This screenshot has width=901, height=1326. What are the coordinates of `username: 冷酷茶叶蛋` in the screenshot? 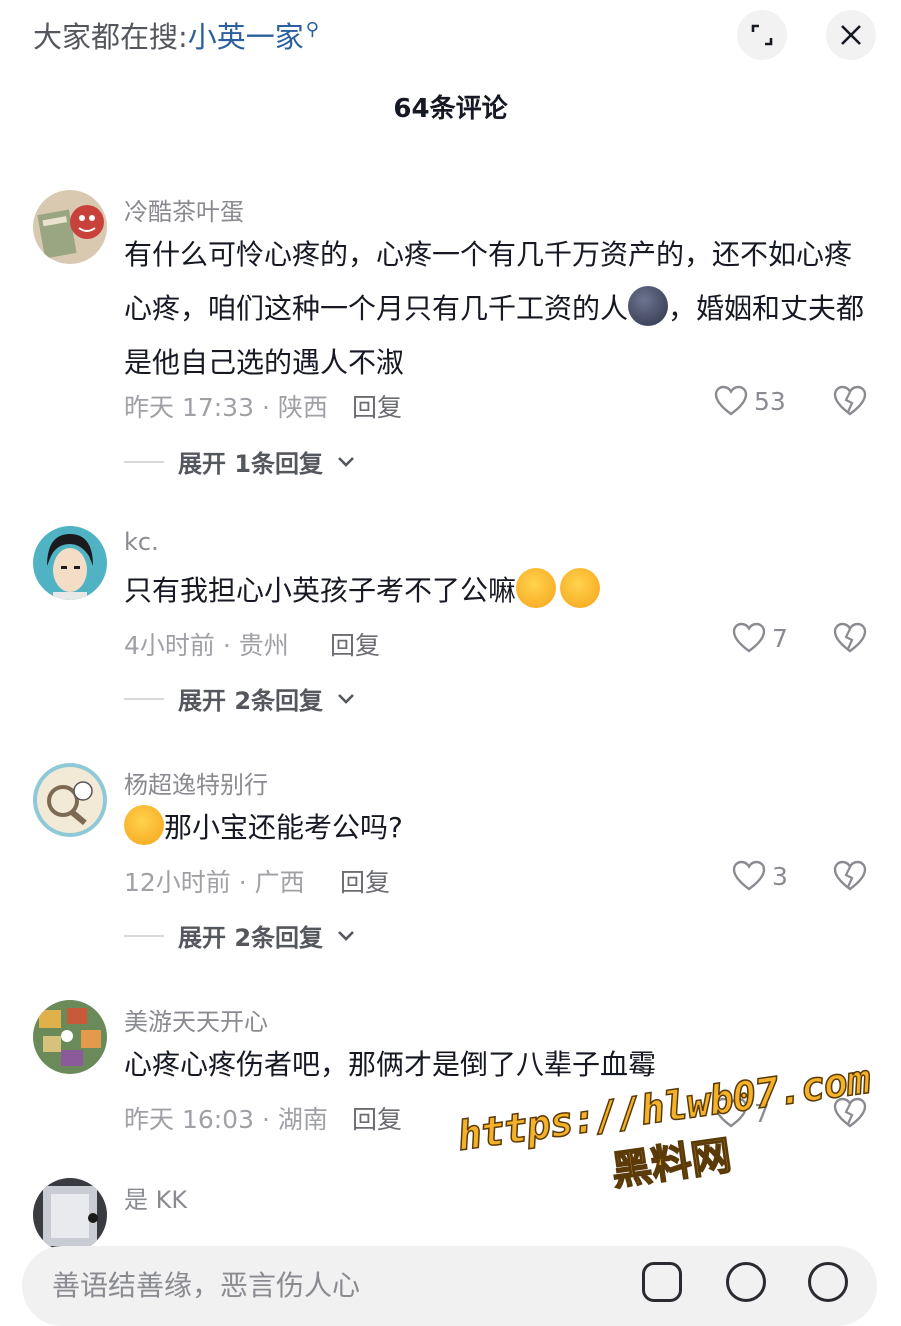 It's located at (184, 209).